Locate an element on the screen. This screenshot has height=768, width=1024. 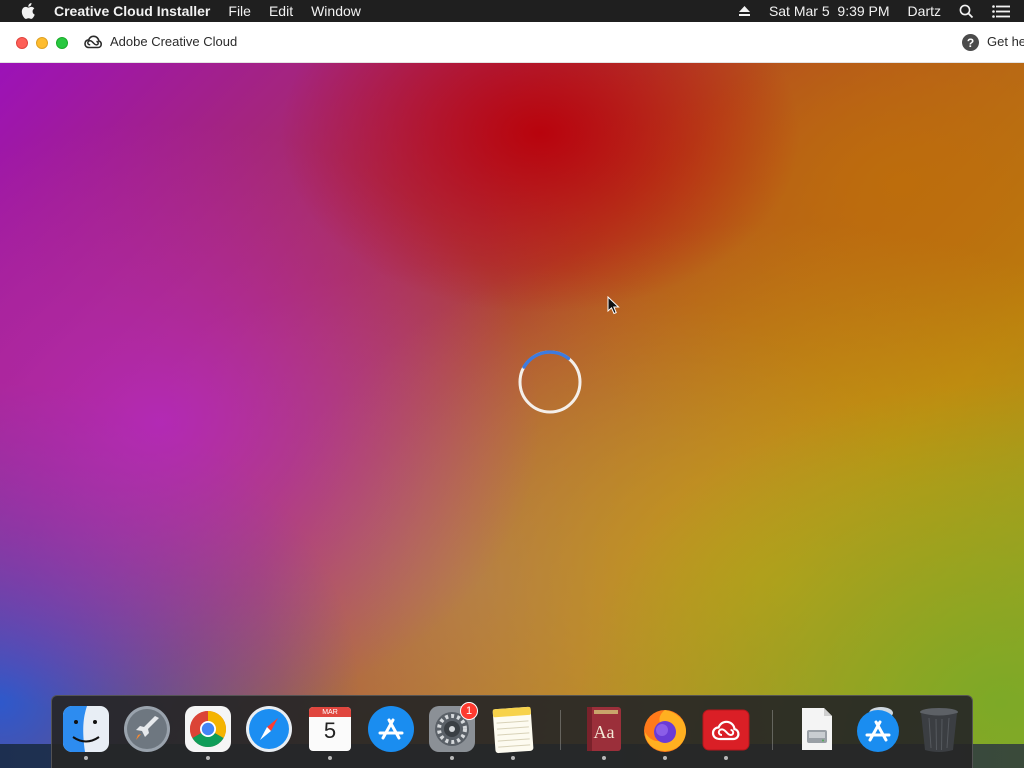
menu-extras: Sat Mar 5 9:39 PM Dartz is located at coordinates (881, 11).